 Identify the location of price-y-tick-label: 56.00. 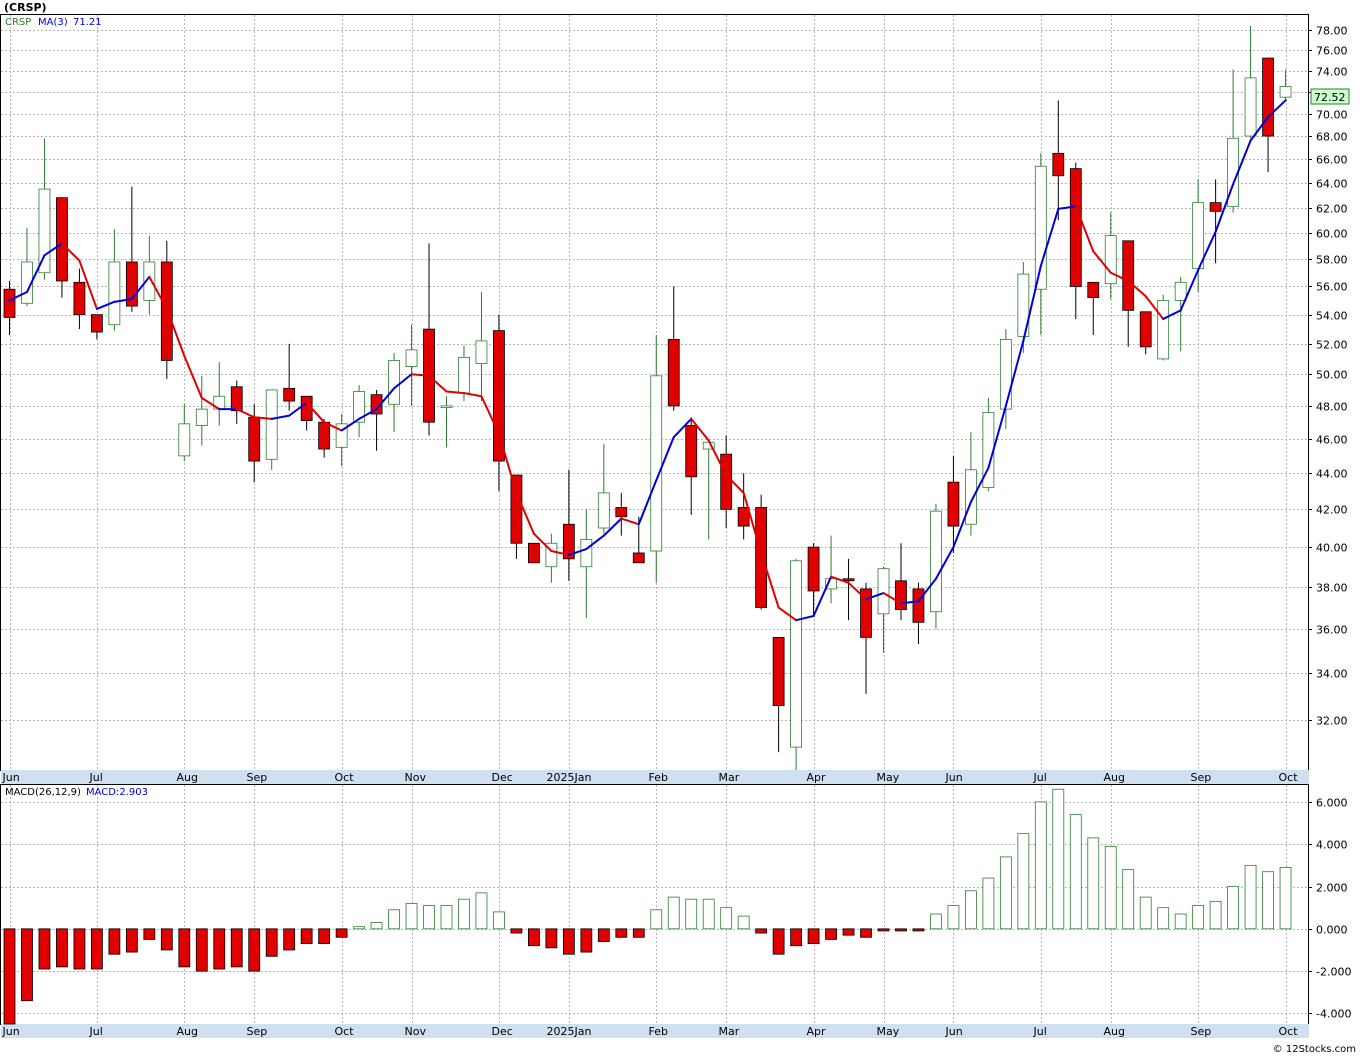
(1332, 287).